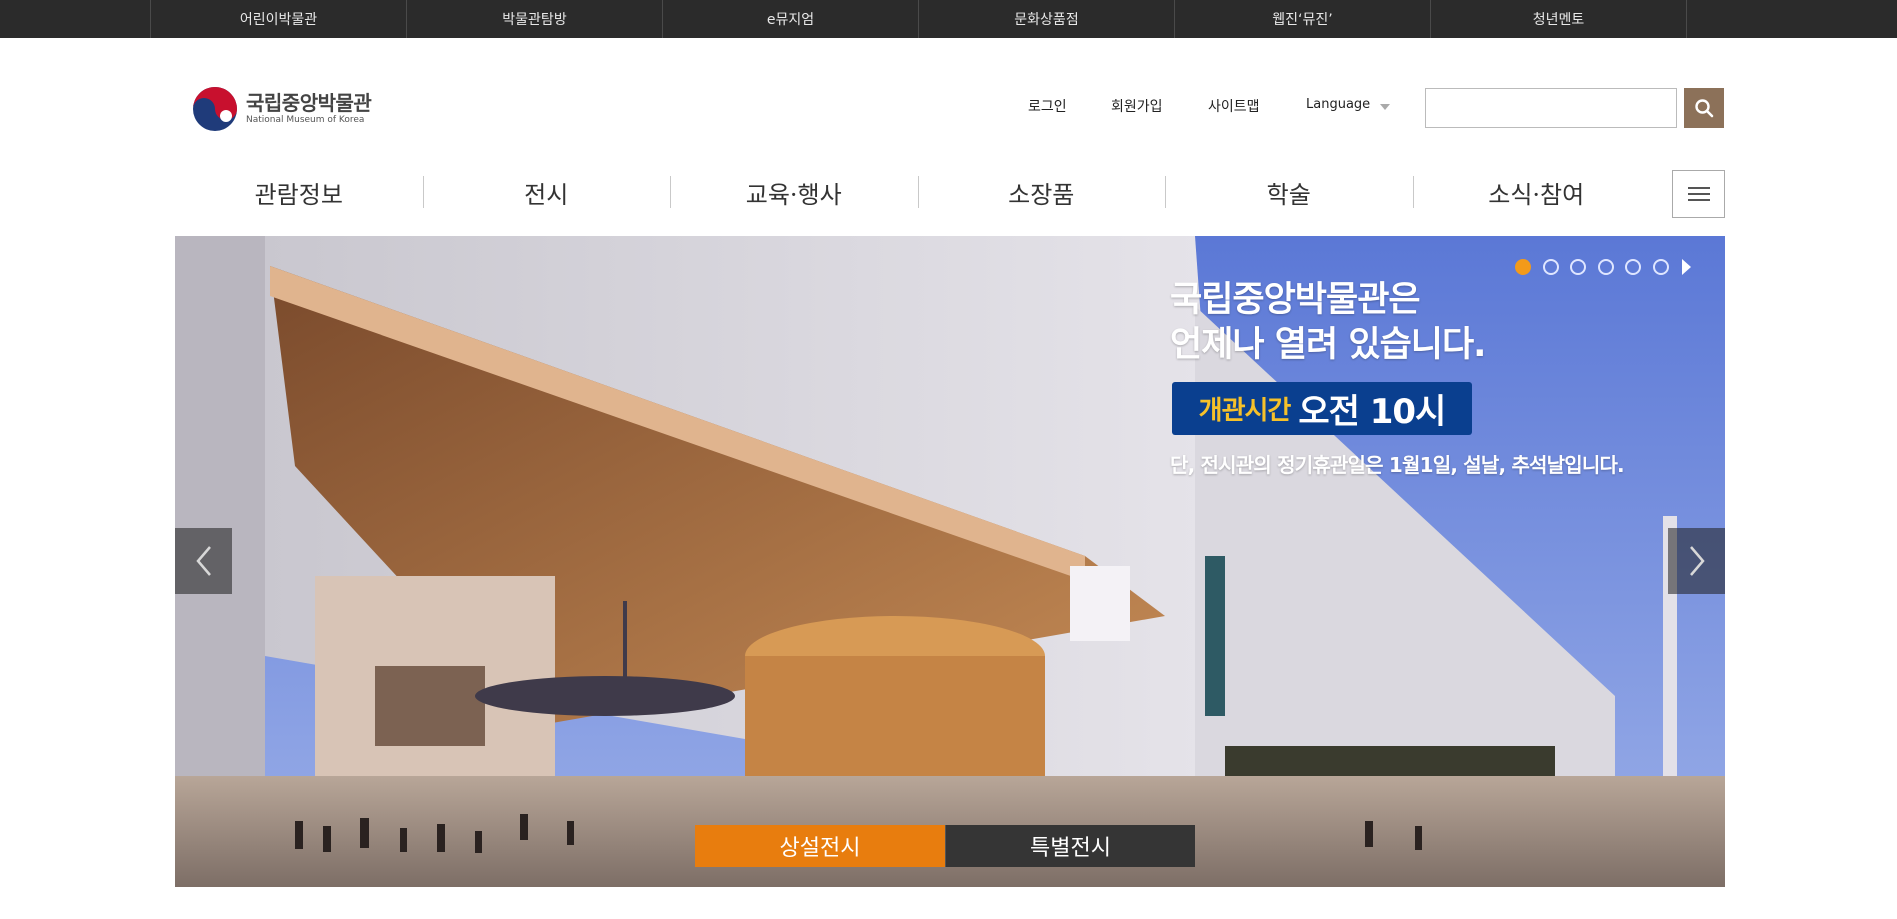 The width and height of the screenshot is (1897, 919). I want to click on opening-hours-badge: 개관시간 오전 10시, so click(1322, 408).